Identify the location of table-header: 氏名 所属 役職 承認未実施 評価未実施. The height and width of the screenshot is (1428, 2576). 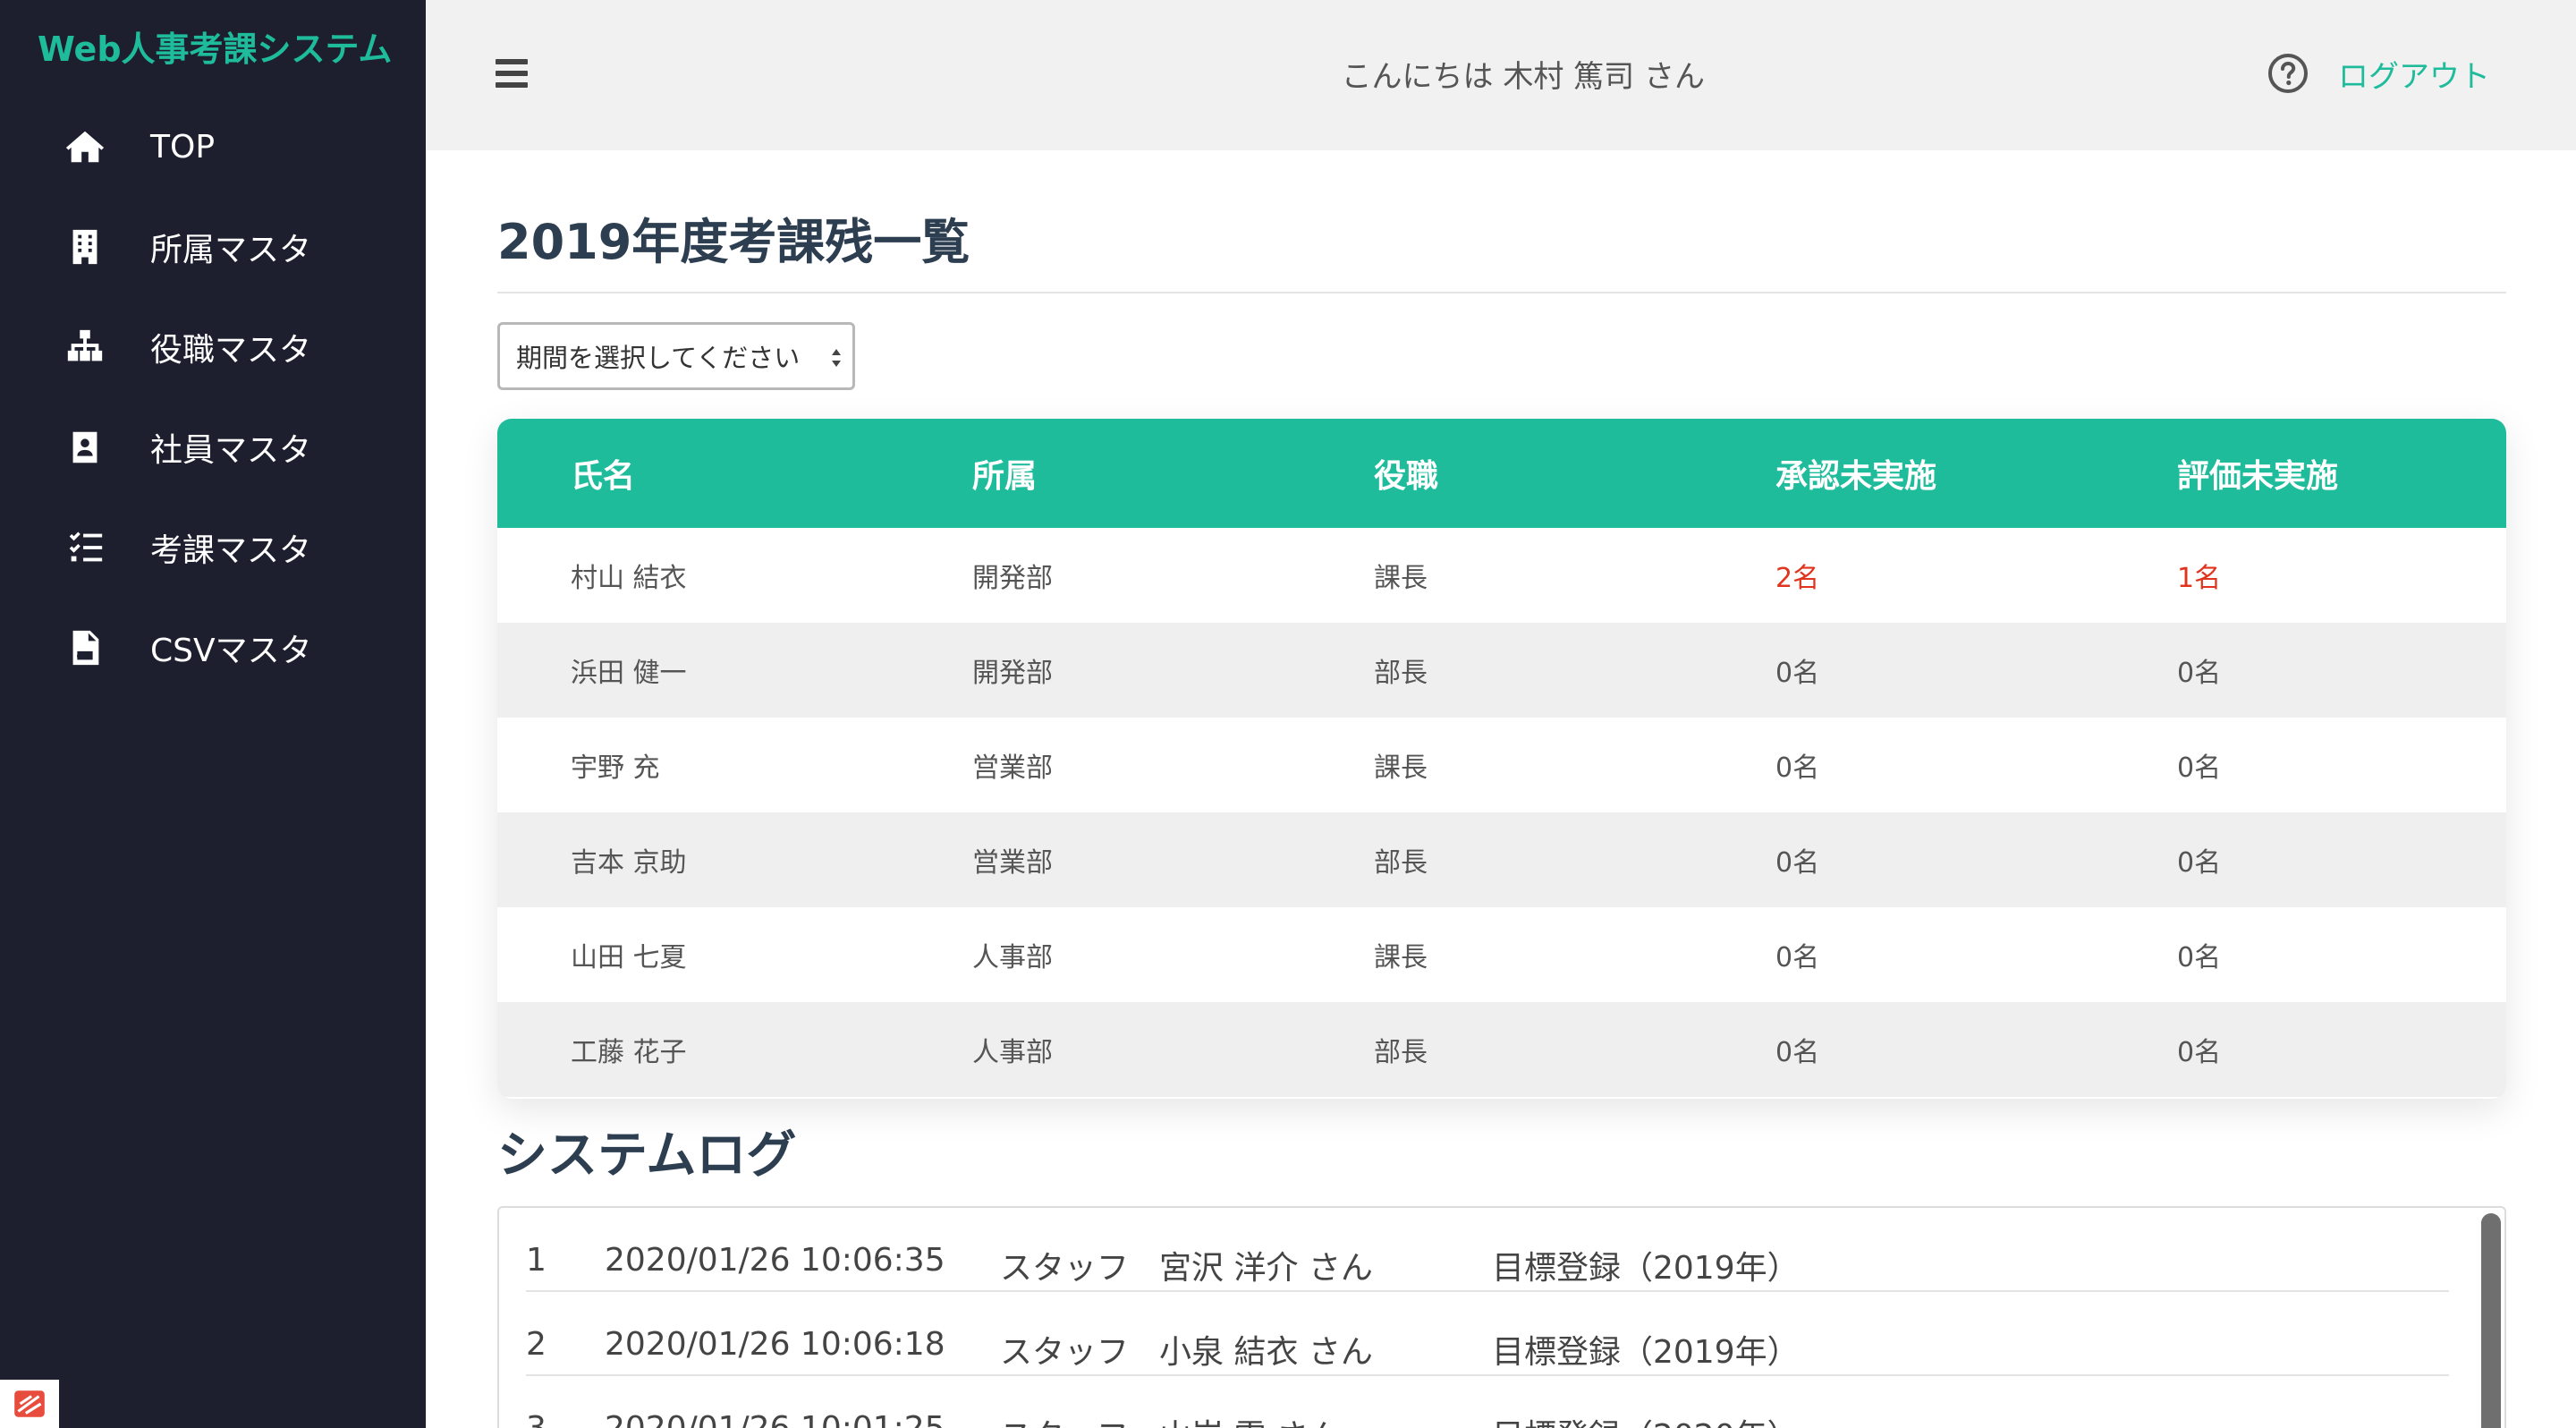
(1501, 474).